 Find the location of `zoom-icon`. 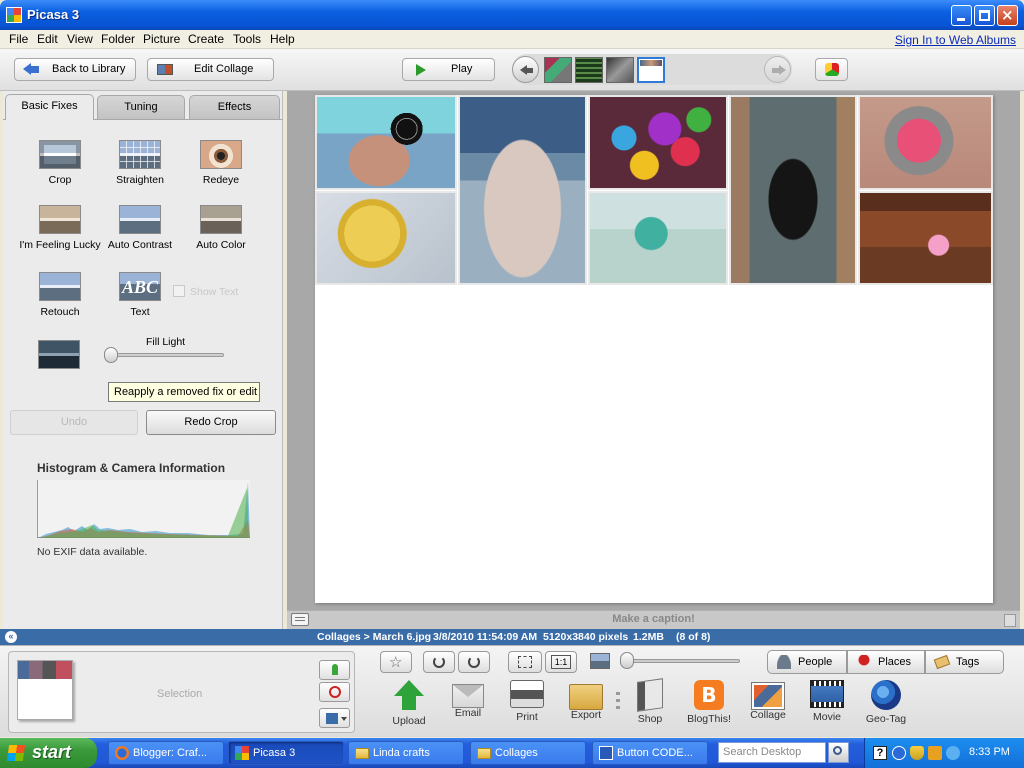

zoom-icon is located at coordinates (600, 661).